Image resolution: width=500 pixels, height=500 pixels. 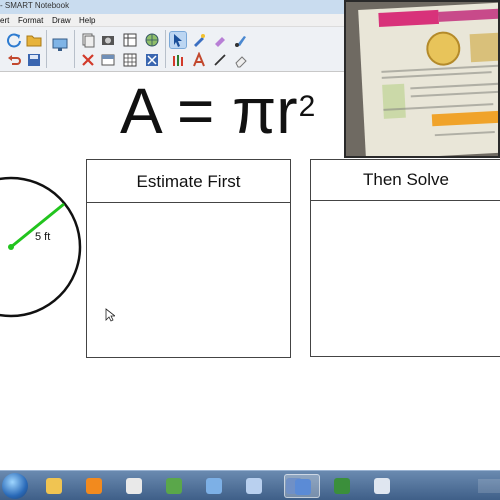 What do you see at coordinates (489, 486) in the screenshot?
I see `system-tray` at bounding box center [489, 486].